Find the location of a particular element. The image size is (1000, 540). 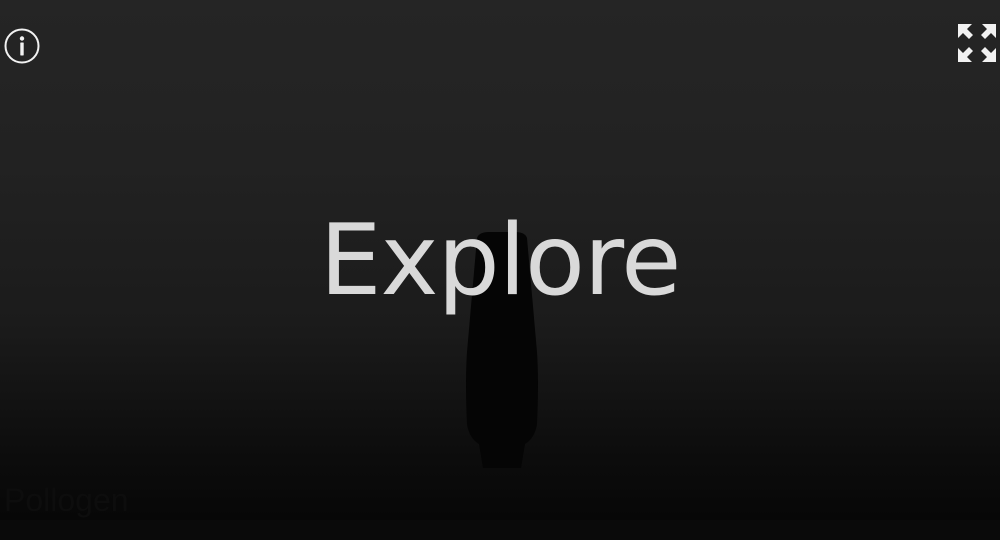

bottom-bar is located at coordinates (500, 530).